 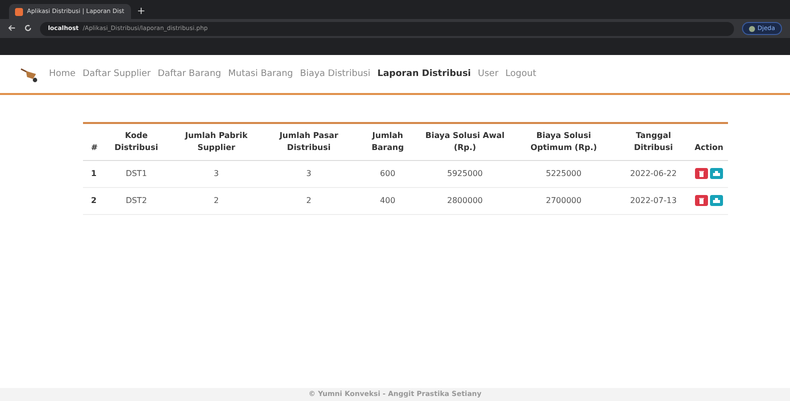 I want to click on table-cell: 400, so click(x=388, y=201).